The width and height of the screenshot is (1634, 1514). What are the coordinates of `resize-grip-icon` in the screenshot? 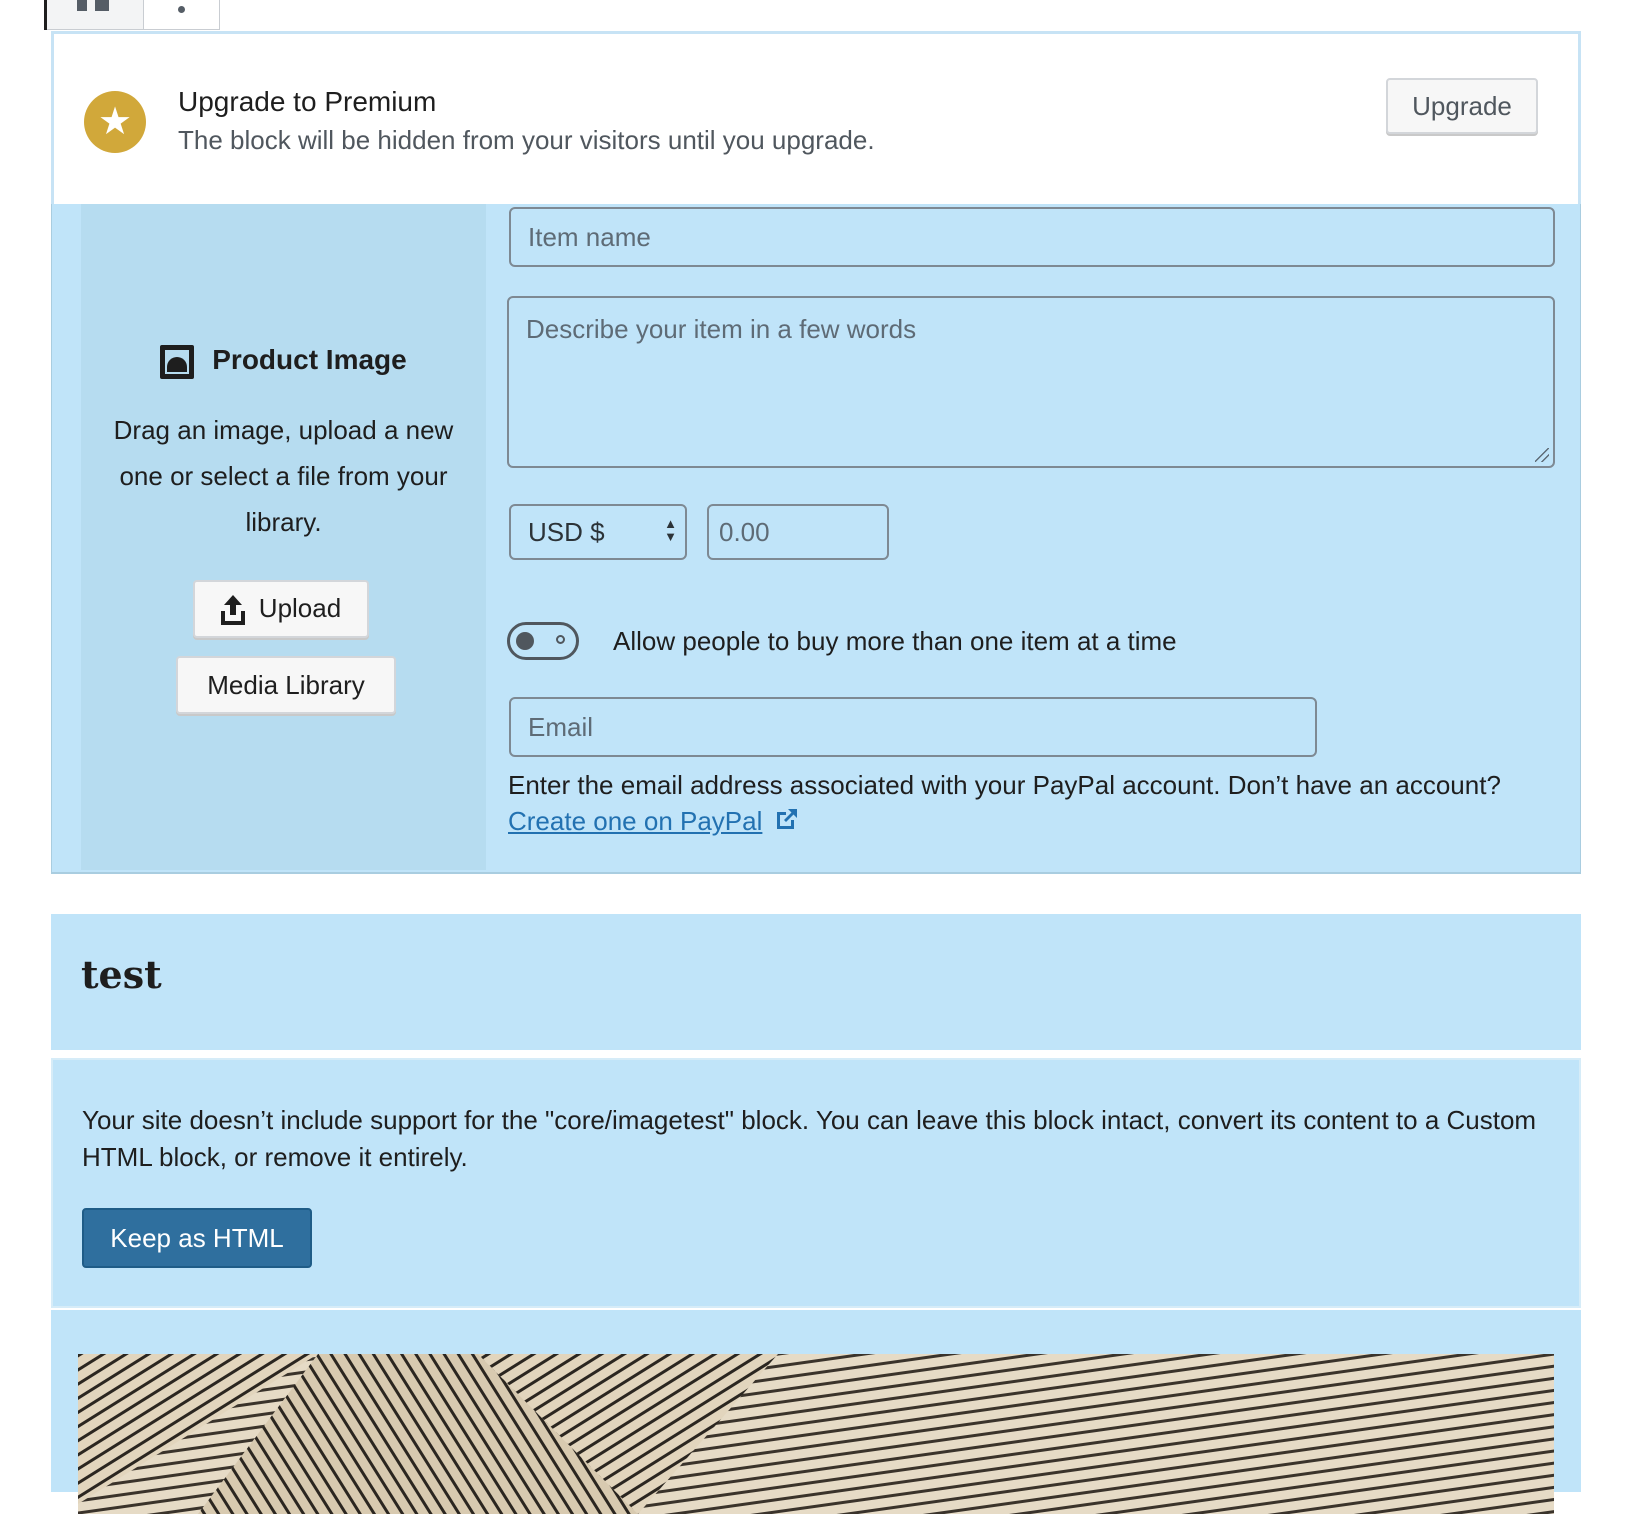 It's located at (1542, 455).